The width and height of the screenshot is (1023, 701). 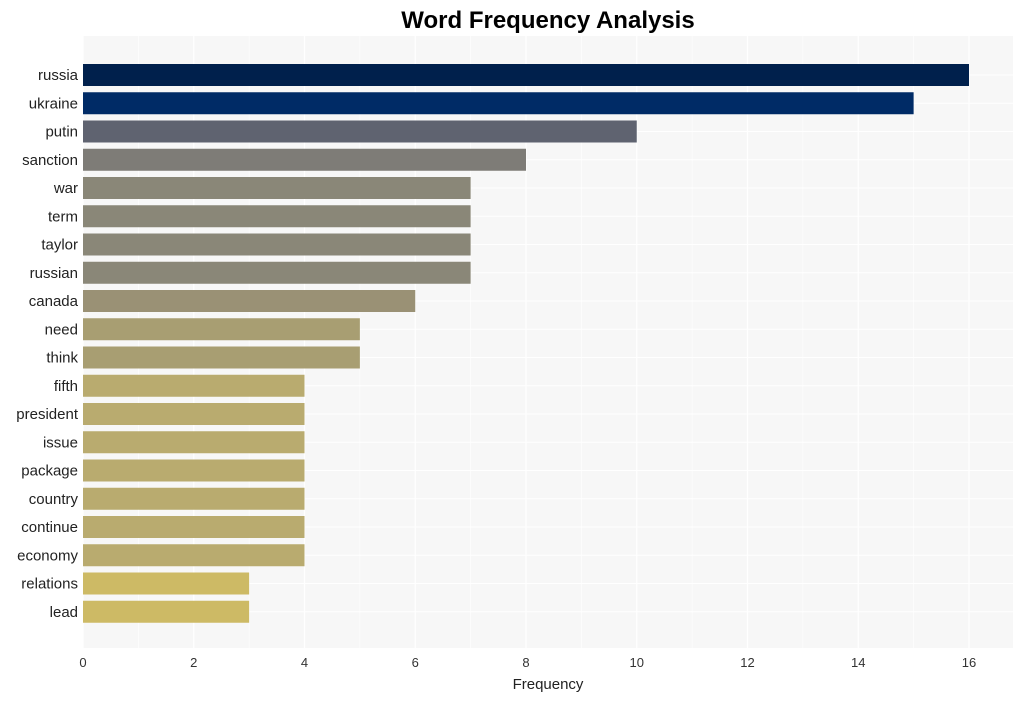 I want to click on bar-putin, so click(x=360, y=131).